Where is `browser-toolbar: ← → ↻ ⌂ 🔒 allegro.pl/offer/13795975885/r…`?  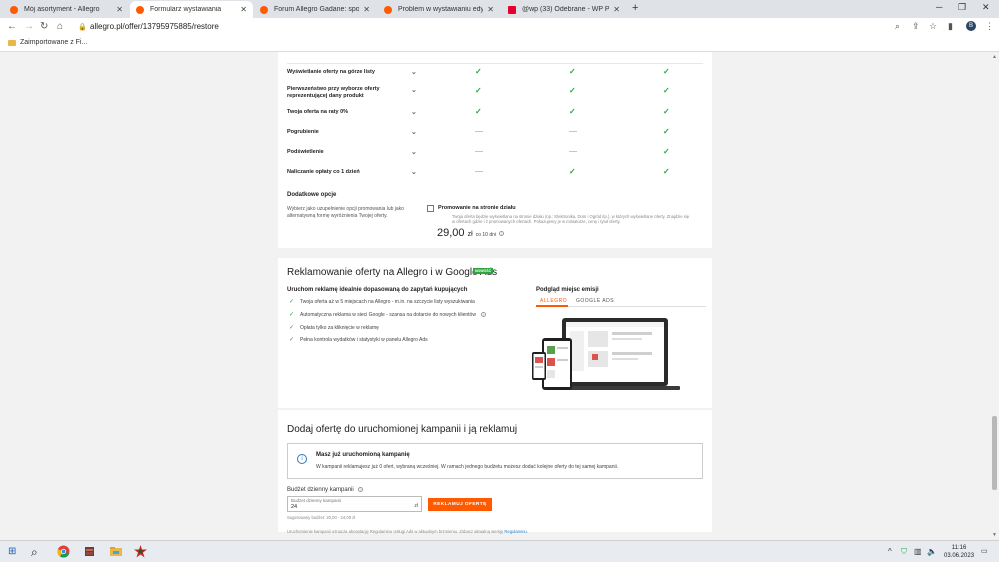 browser-toolbar: ← → ↻ ⌂ 🔒 allegro.pl/offer/13795975885/r… is located at coordinates (499, 27).